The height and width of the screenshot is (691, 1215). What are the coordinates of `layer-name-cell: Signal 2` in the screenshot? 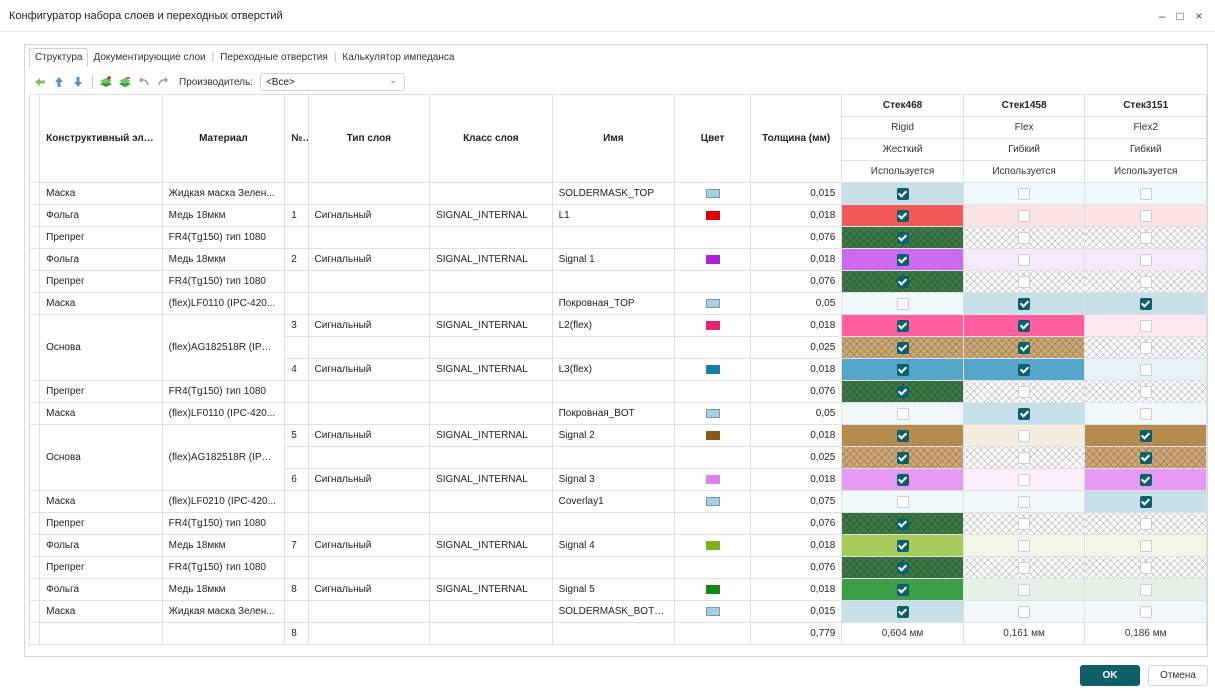 It's located at (613, 435).